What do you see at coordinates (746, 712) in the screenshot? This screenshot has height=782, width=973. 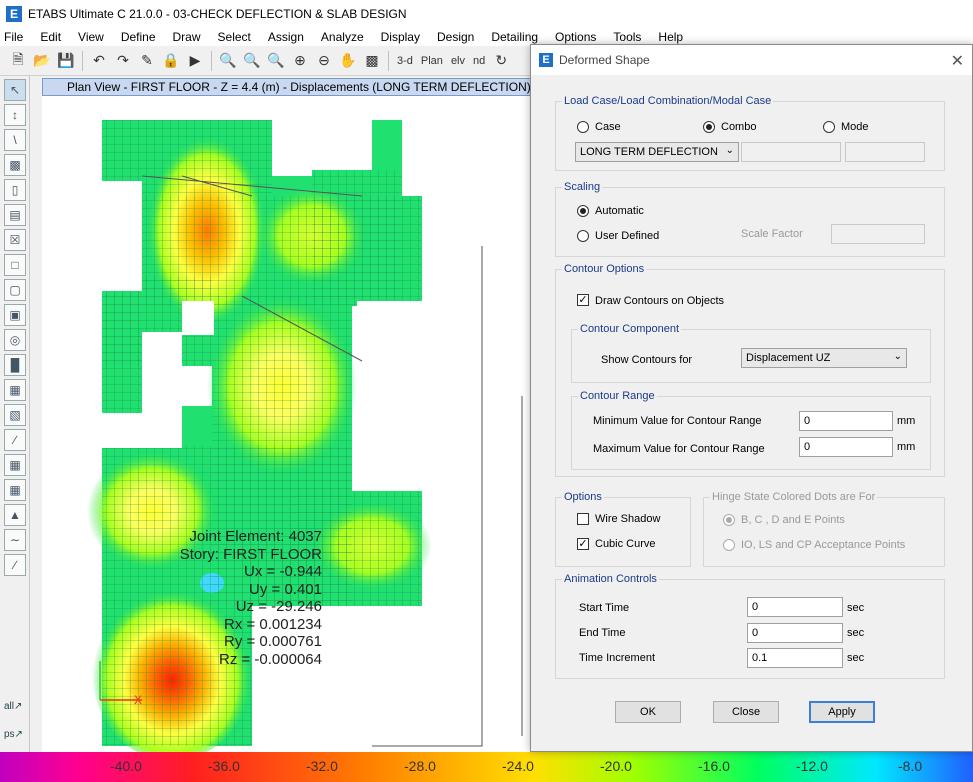 I see `close-button: Close` at bounding box center [746, 712].